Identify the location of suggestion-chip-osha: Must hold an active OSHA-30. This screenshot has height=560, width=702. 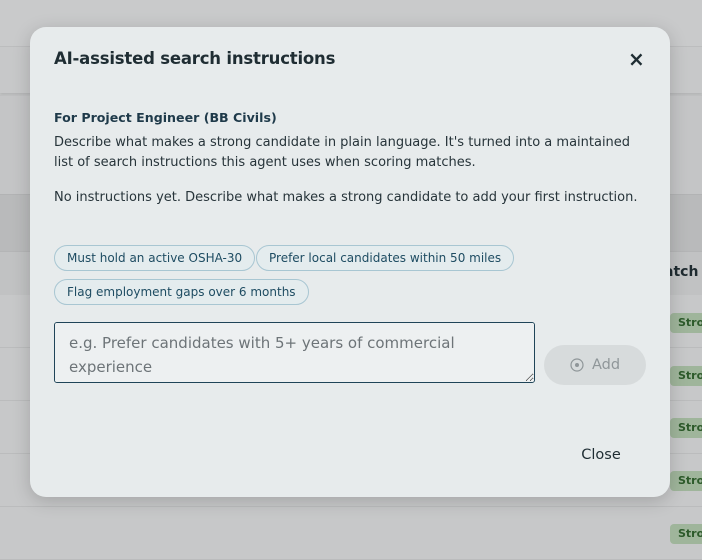
(155, 258).